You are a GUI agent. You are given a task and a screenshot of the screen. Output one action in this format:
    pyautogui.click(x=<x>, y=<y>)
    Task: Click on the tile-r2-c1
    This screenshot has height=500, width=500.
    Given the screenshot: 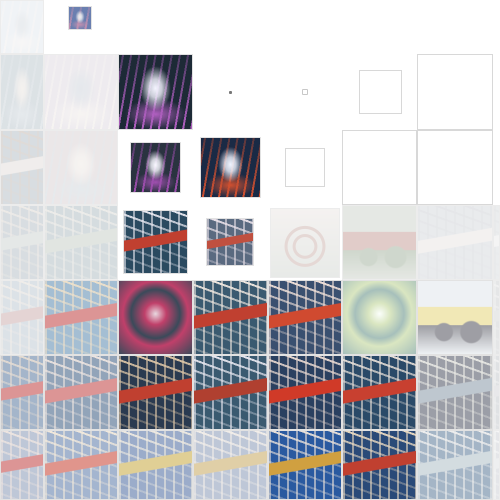 What is the action you would take?
    pyautogui.click(x=81, y=167)
    